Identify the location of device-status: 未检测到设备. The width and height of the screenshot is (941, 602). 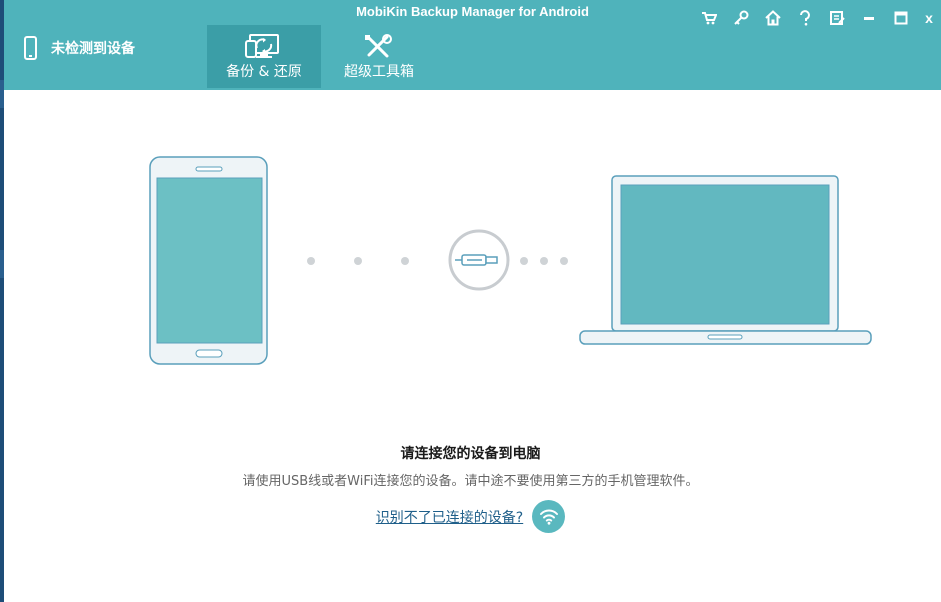
(79, 48).